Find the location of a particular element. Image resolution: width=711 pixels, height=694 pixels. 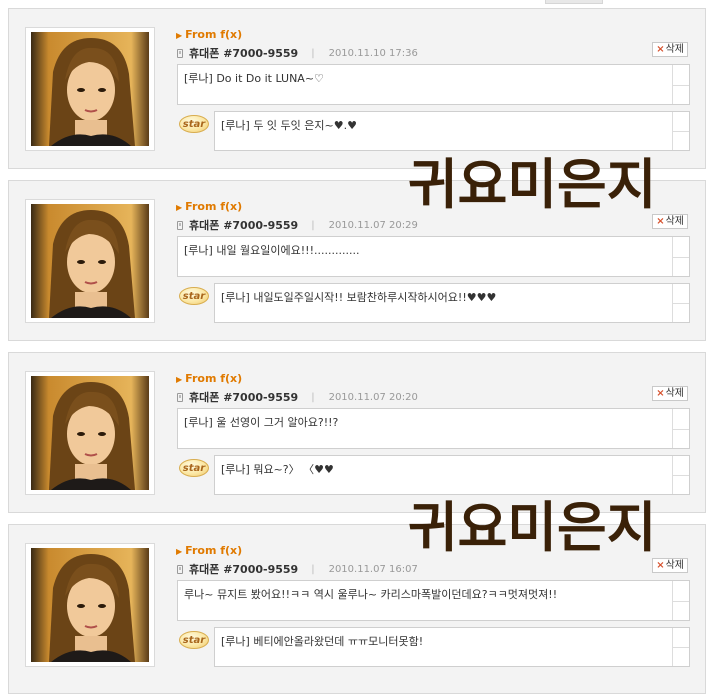

message-meta: 휴대폰 #7000-9559 | 2010.11.07 16:07 is located at coordinates (297, 569).